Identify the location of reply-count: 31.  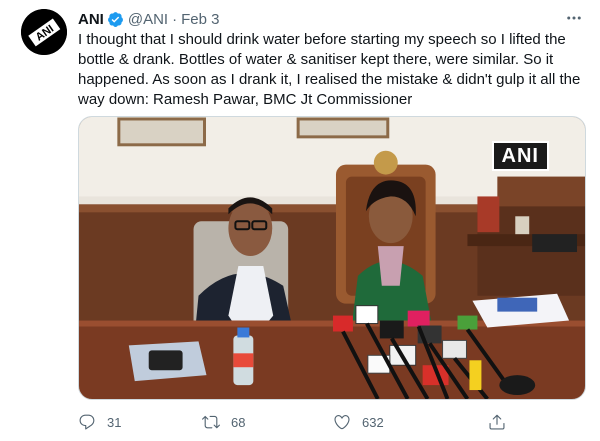
(114, 422).